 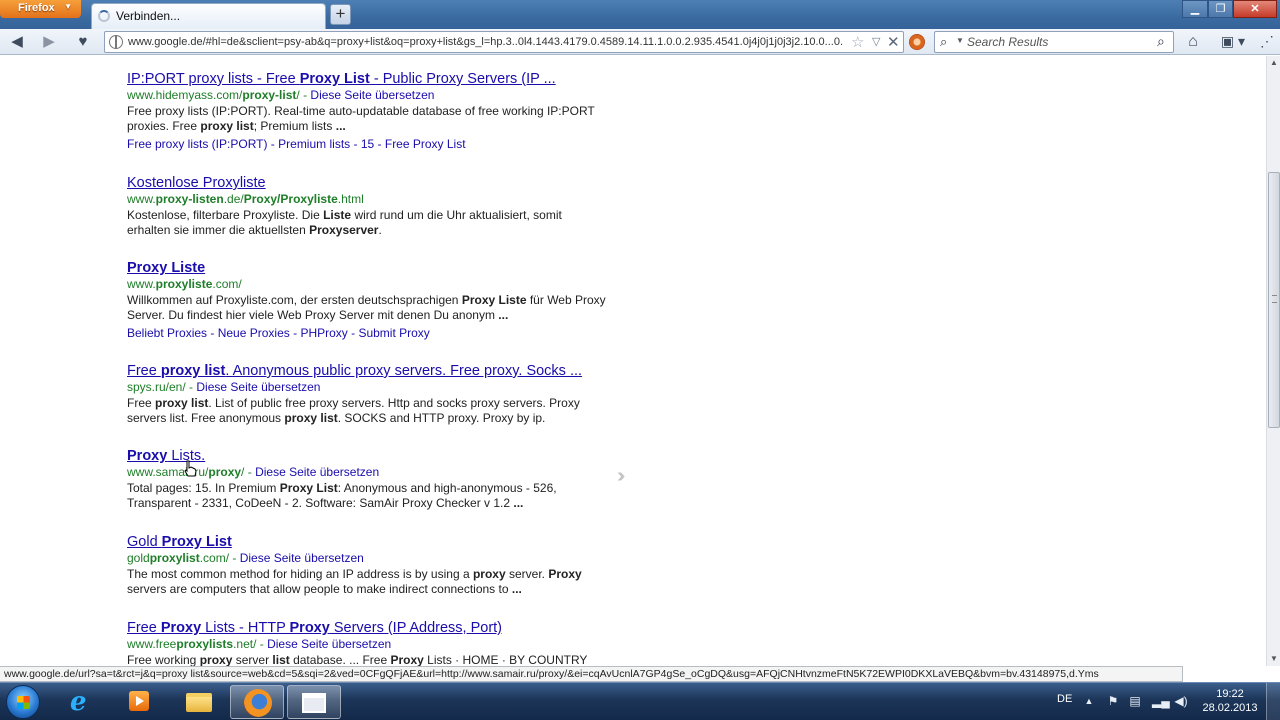 I want to click on sitelink: Beliebt Proxies, so click(x=167, y=333).